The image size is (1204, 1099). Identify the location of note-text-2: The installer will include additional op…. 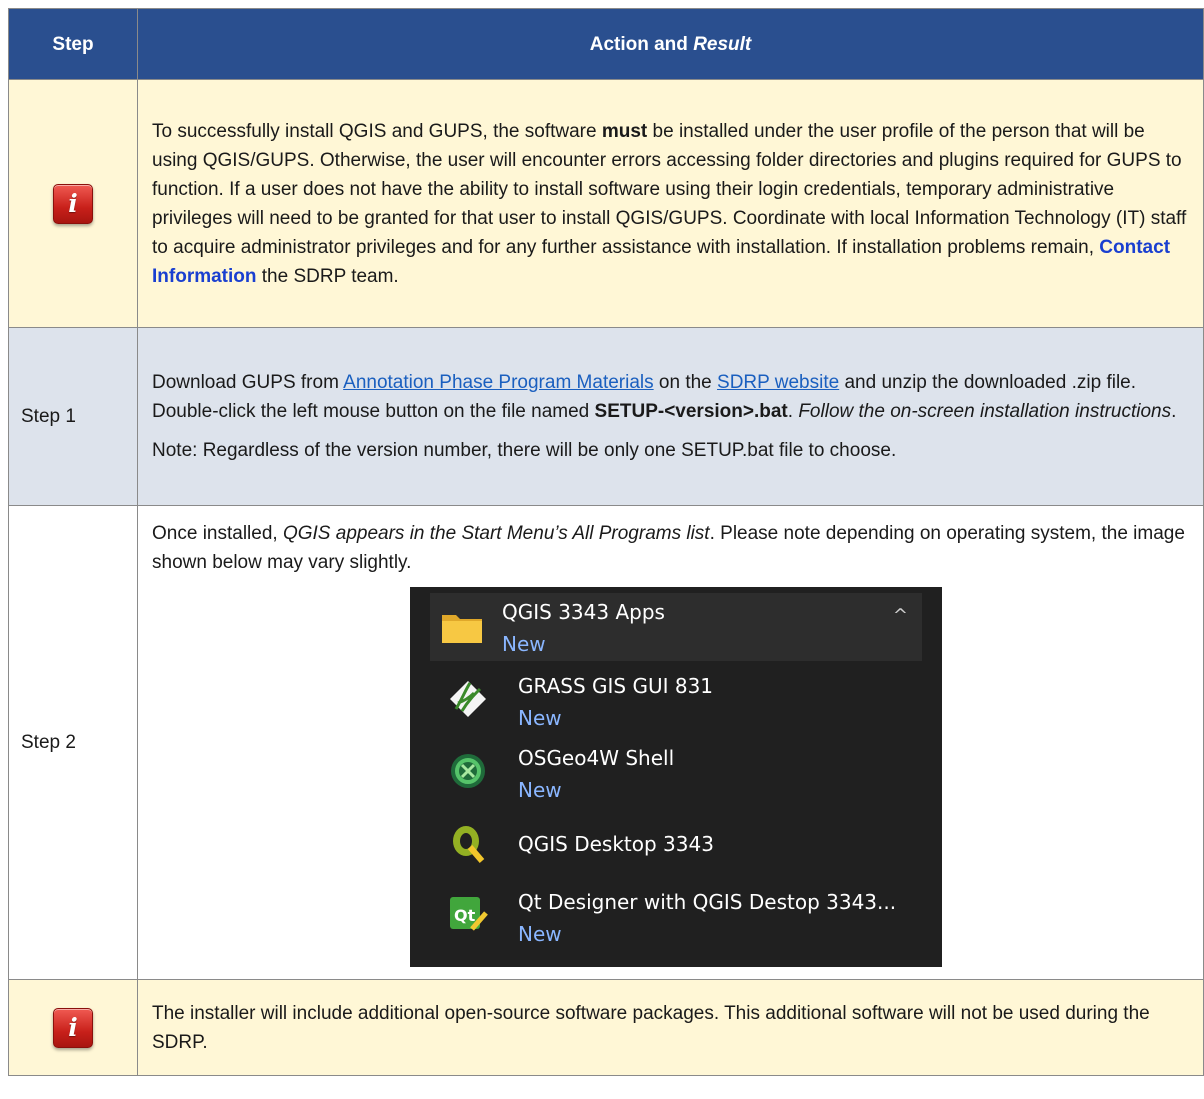
(670, 1027).